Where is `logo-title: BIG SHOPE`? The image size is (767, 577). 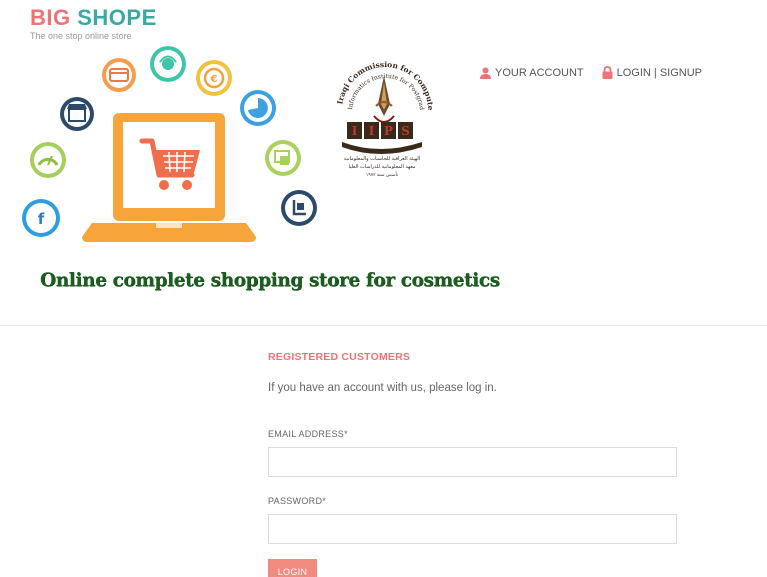
logo-title: BIG SHOPE is located at coordinates (93, 18).